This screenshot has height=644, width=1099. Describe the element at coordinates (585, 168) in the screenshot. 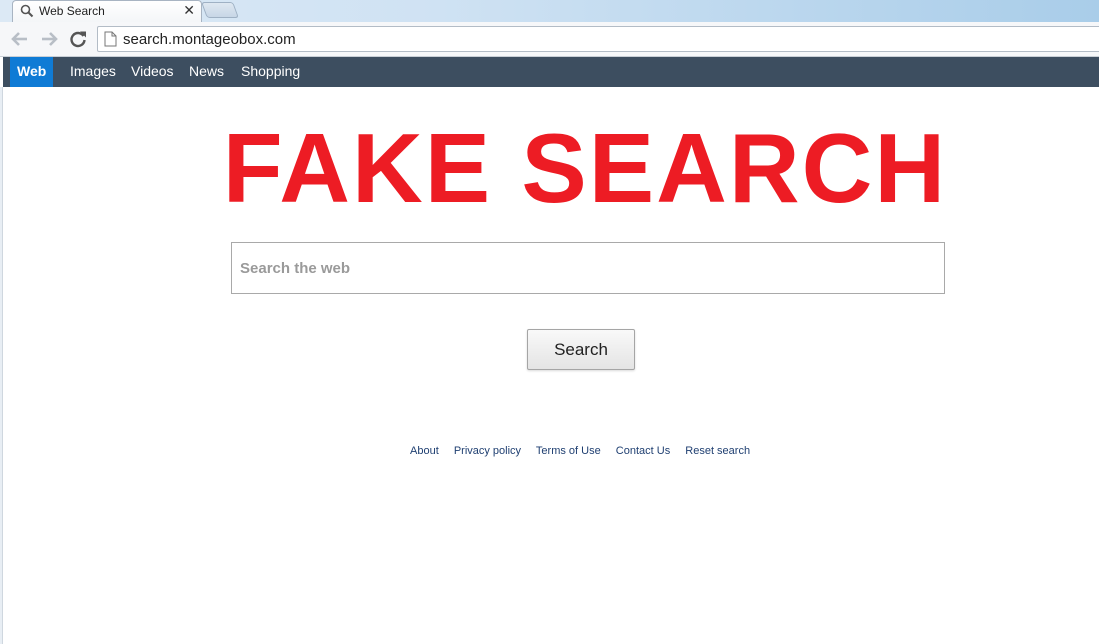

I see `fake-search-banner: FAKE SEARCH` at that location.